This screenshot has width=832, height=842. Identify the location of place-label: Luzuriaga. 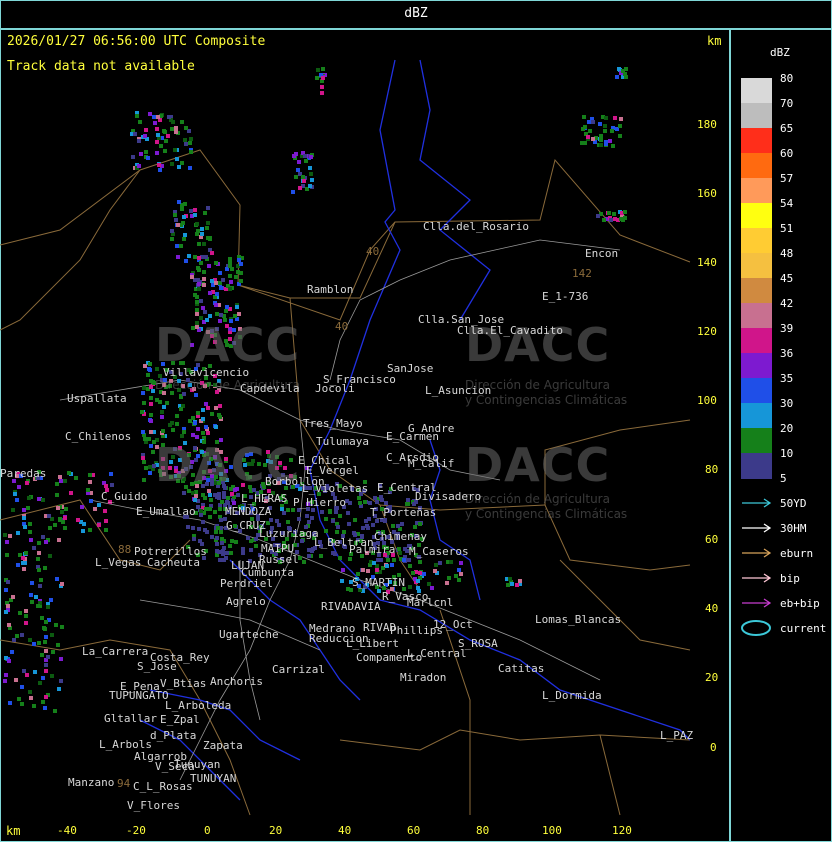
(289, 533).